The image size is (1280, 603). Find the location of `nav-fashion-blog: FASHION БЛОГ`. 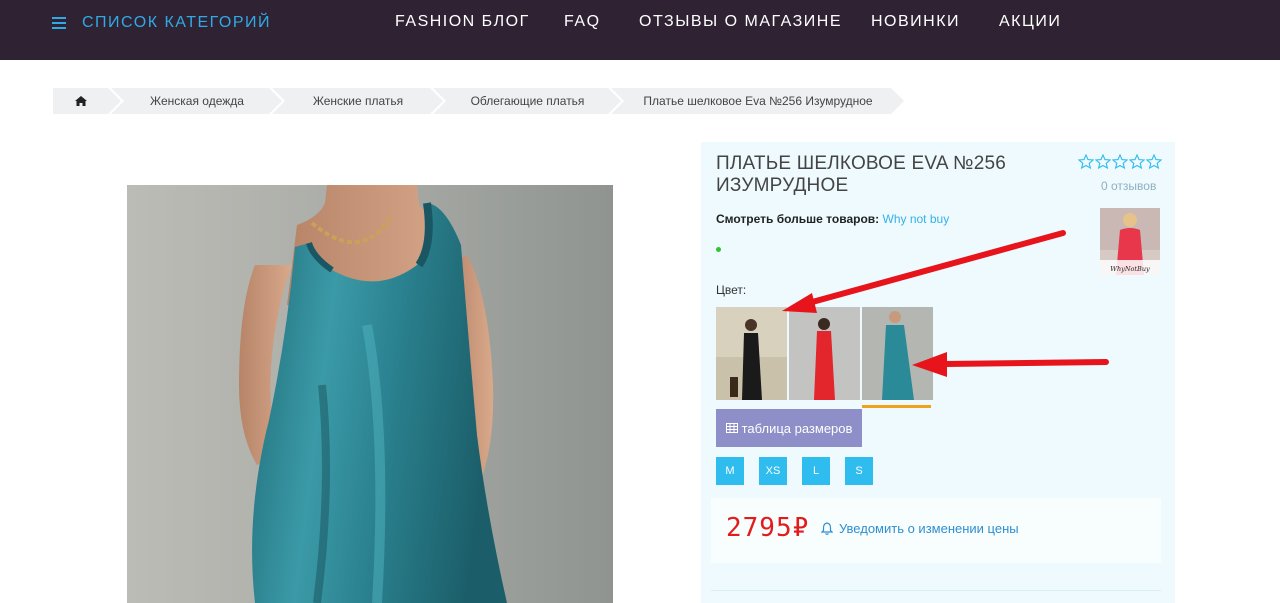

nav-fashion-blog: FASHION БЛОГ is located at coordinates (462, 23).